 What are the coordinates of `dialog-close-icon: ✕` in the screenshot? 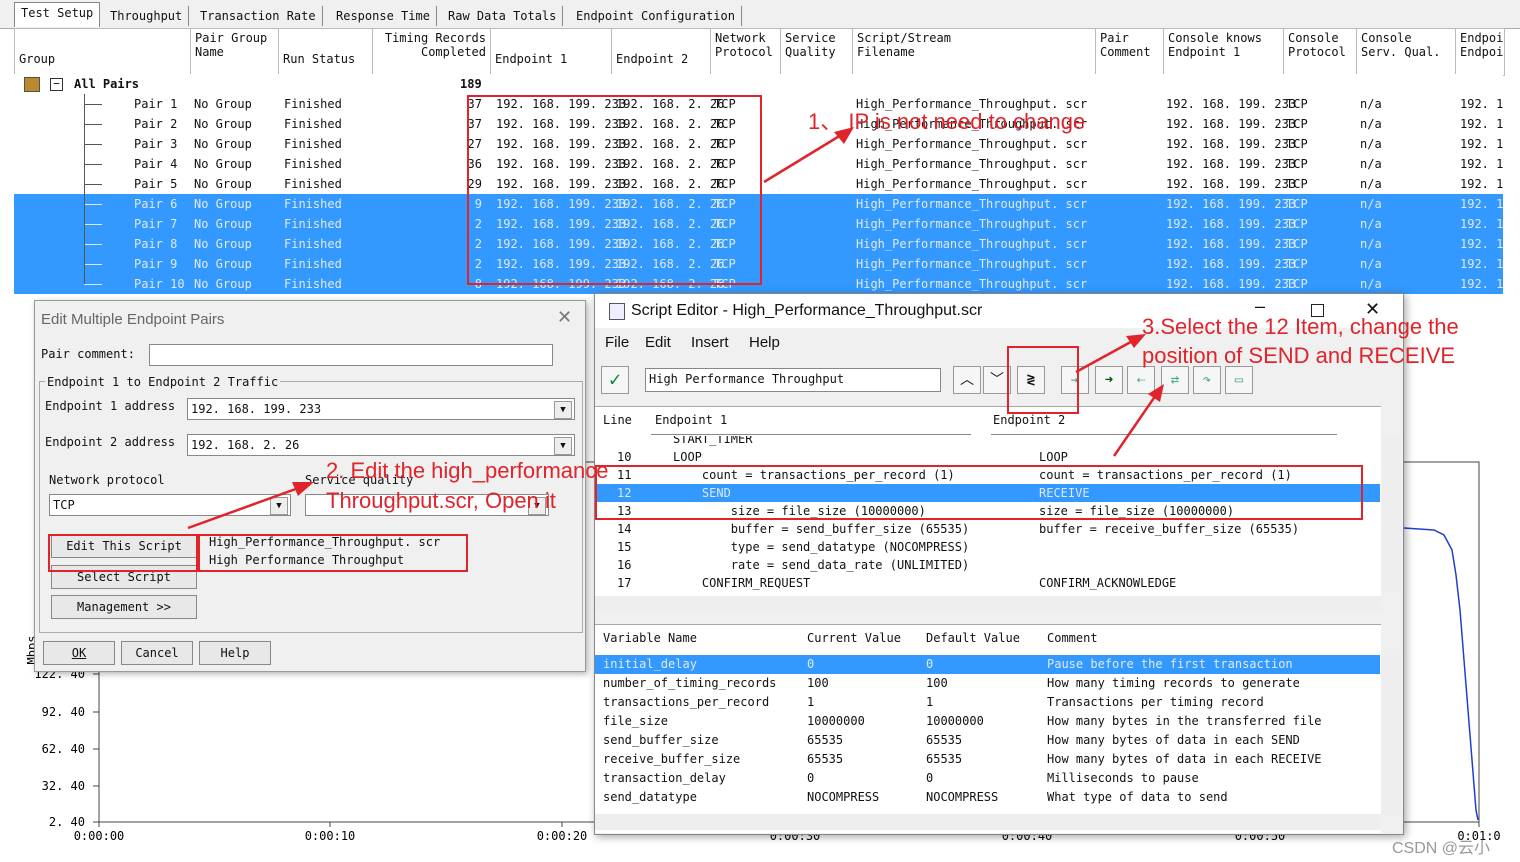 It's located at (564, 317).